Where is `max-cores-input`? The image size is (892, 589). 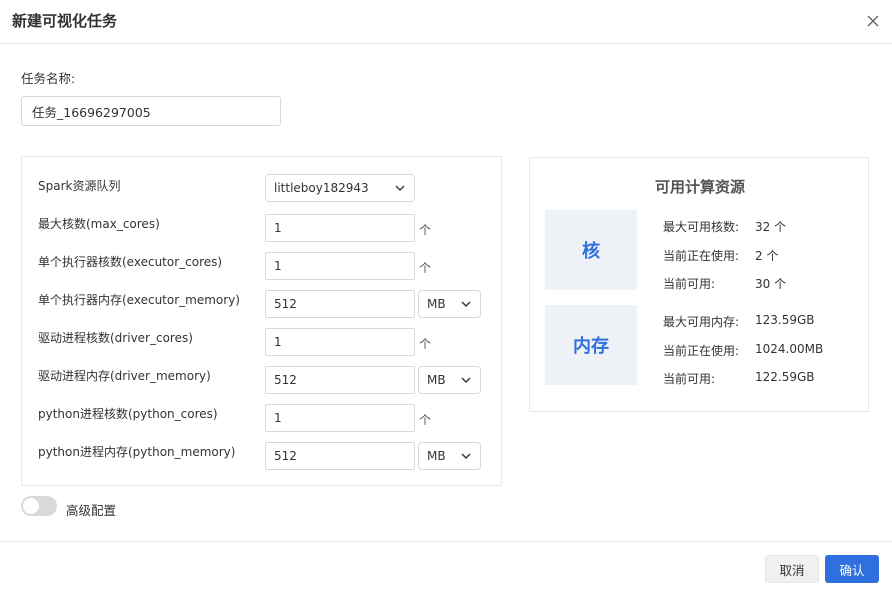
max-cores-input is located at coordinates (340, 228).